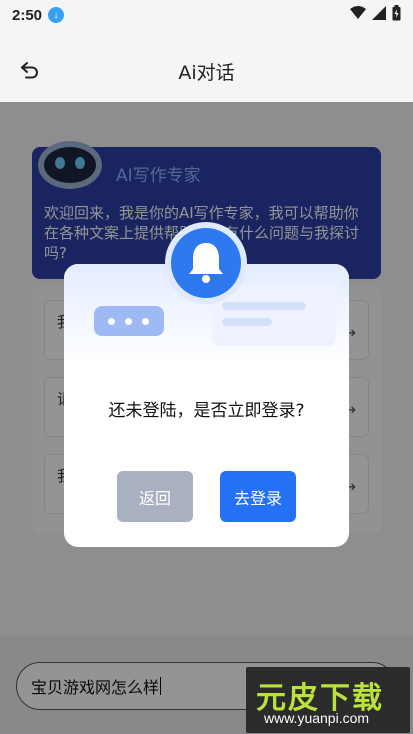 The image size is (413, 734). Describe the element at coordinates (27, 15) in the screenshot. I see `status-time: 2:50` at that location.